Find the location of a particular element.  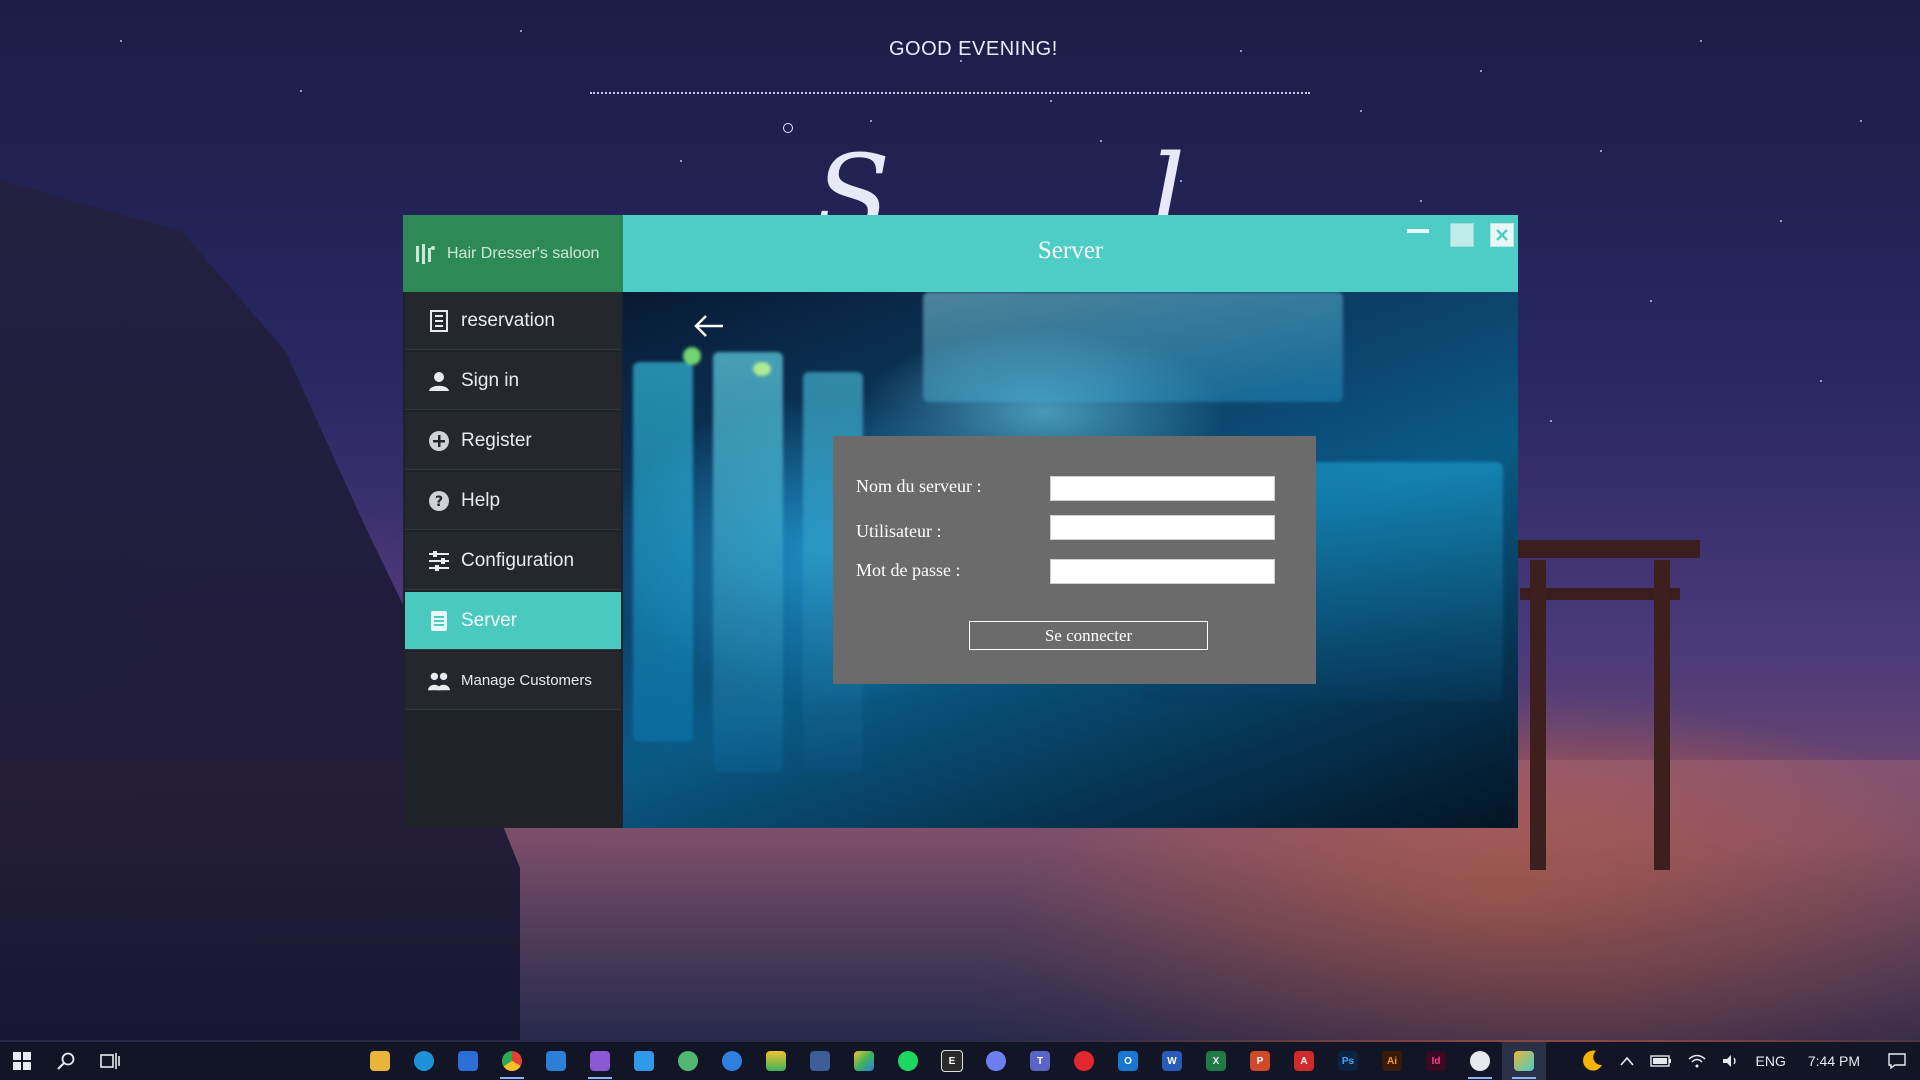

language-indicator: ENG is located at coordinates (1771, 1061).